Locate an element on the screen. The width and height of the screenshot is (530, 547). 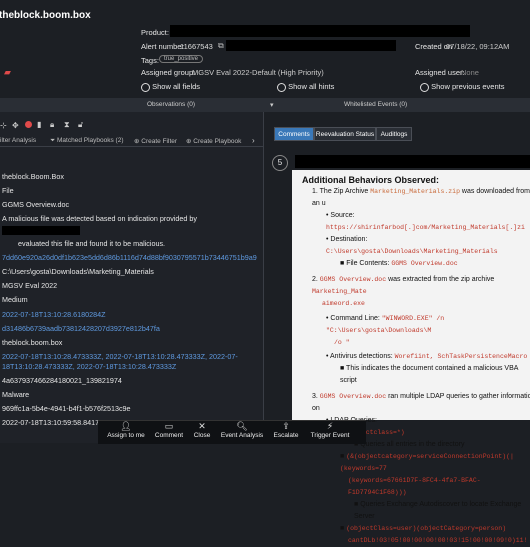
create-filter-button: ⊕ Create Filter is located at coordinates (155, 141).